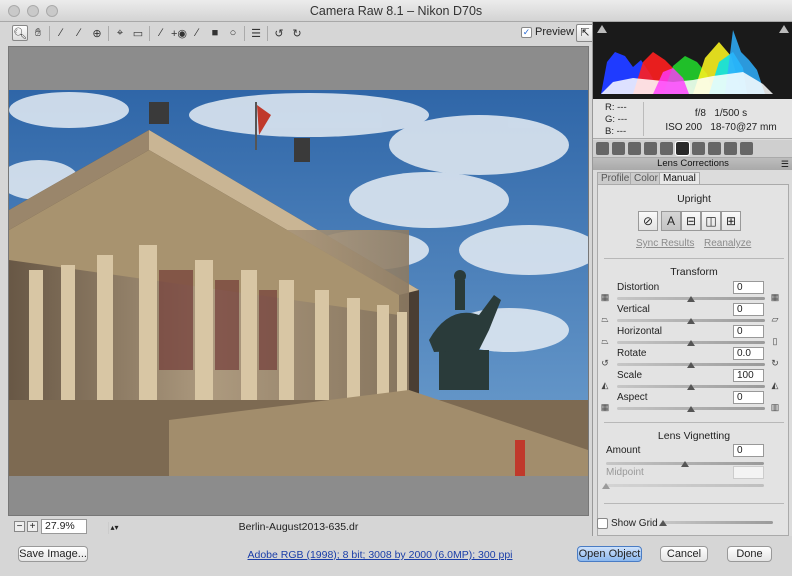  I want to click on split-toning-icon, so click(666, 148).